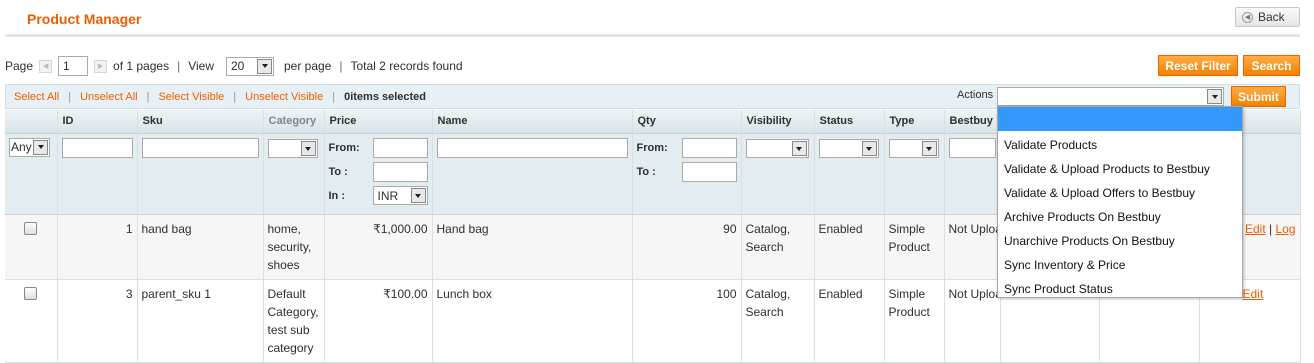 This screenshot has width=1314, height=363. What do you see at coordinates (200, 122) in the screenshot?
I see `col-sku: Sku` at bounding box center [200, 122].